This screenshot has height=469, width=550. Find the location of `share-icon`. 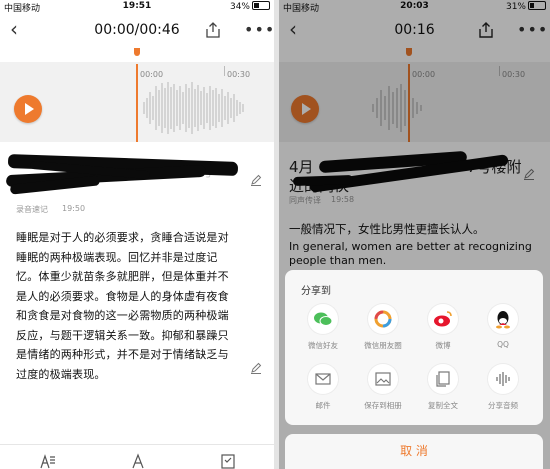

share-icon is located at coordinates (213, 30).